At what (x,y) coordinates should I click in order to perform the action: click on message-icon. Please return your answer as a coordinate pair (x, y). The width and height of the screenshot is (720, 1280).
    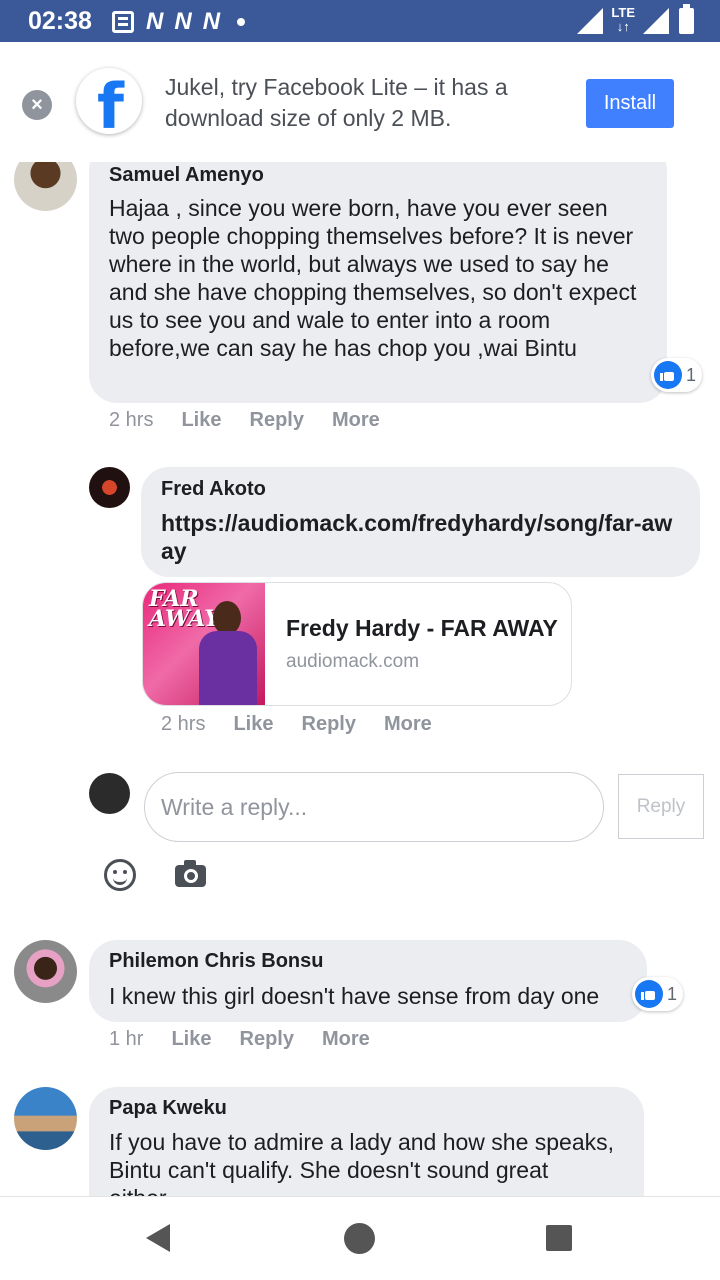
    Looking at the image, I should click on (123, 22).